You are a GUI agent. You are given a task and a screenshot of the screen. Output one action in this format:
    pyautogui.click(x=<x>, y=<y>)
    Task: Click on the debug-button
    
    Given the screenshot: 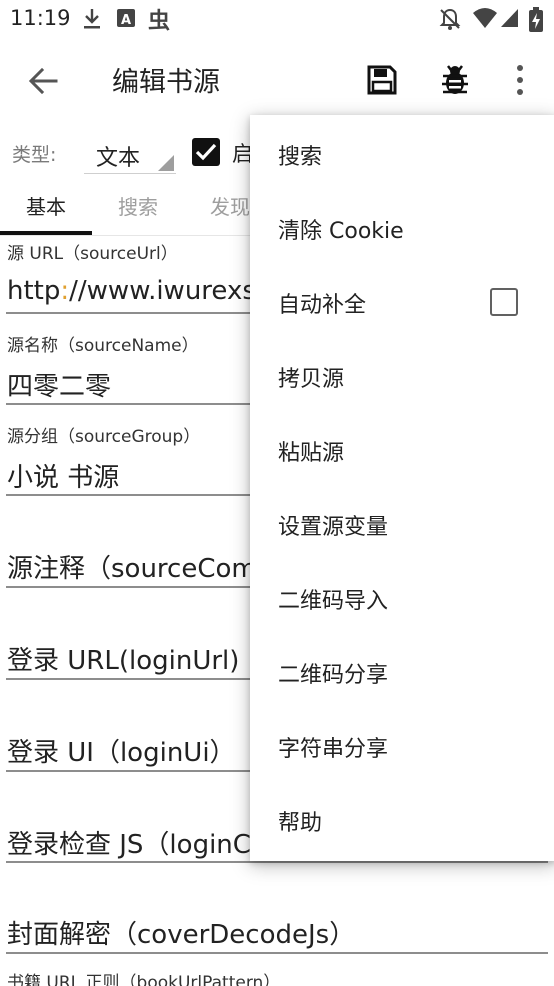 What is the action you would take?
    pyautogui.click(x=455, y=80)
    